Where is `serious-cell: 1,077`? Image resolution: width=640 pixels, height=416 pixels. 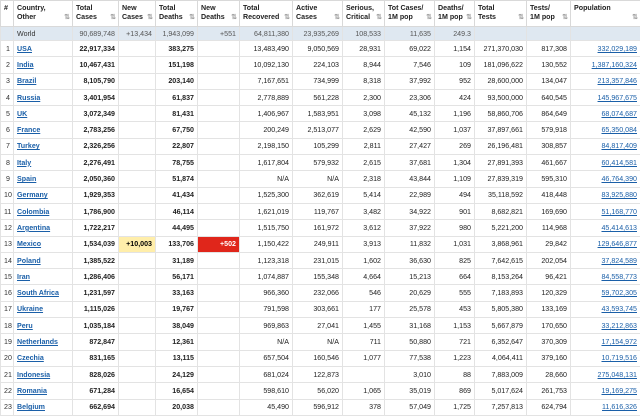
serious-cell: 1,077 is located at coordinates (364, 358).